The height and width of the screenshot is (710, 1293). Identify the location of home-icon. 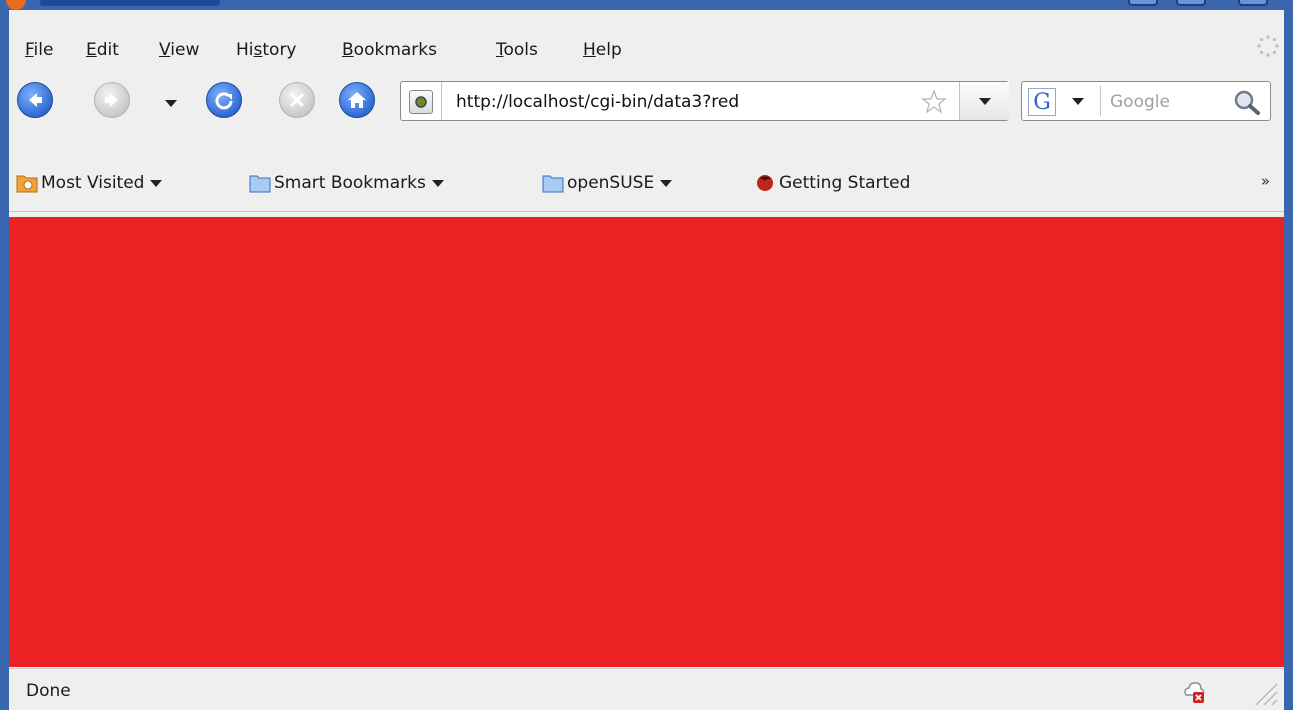
(357, 100).